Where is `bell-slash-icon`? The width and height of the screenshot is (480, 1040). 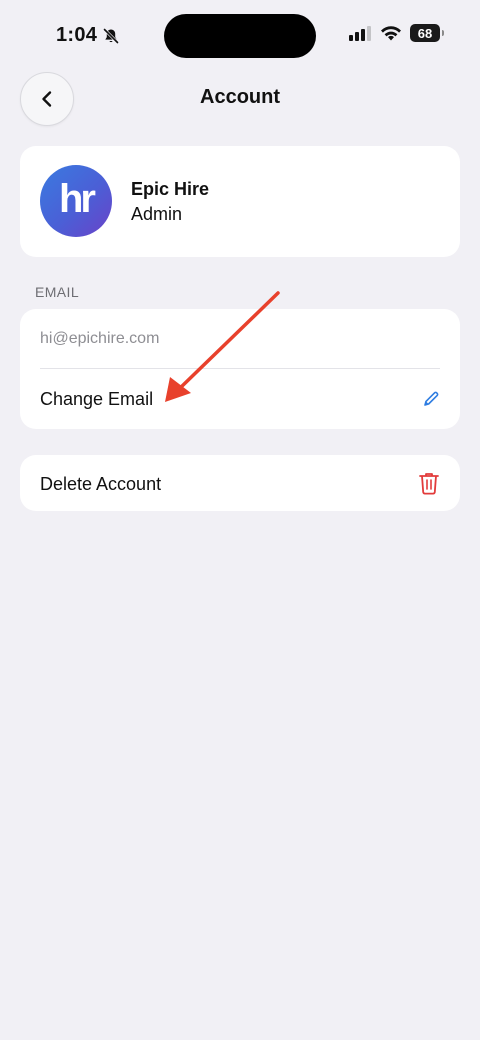
bell-slash-icon is located at coordinates (111, 35).